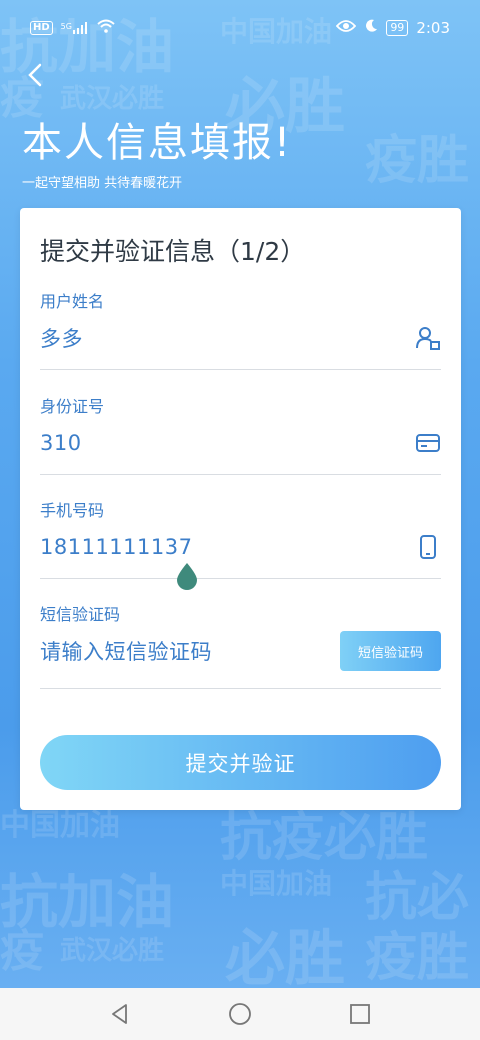 The image size is (480, 1040). I want to click on id-number-underline, so click(240, 474).